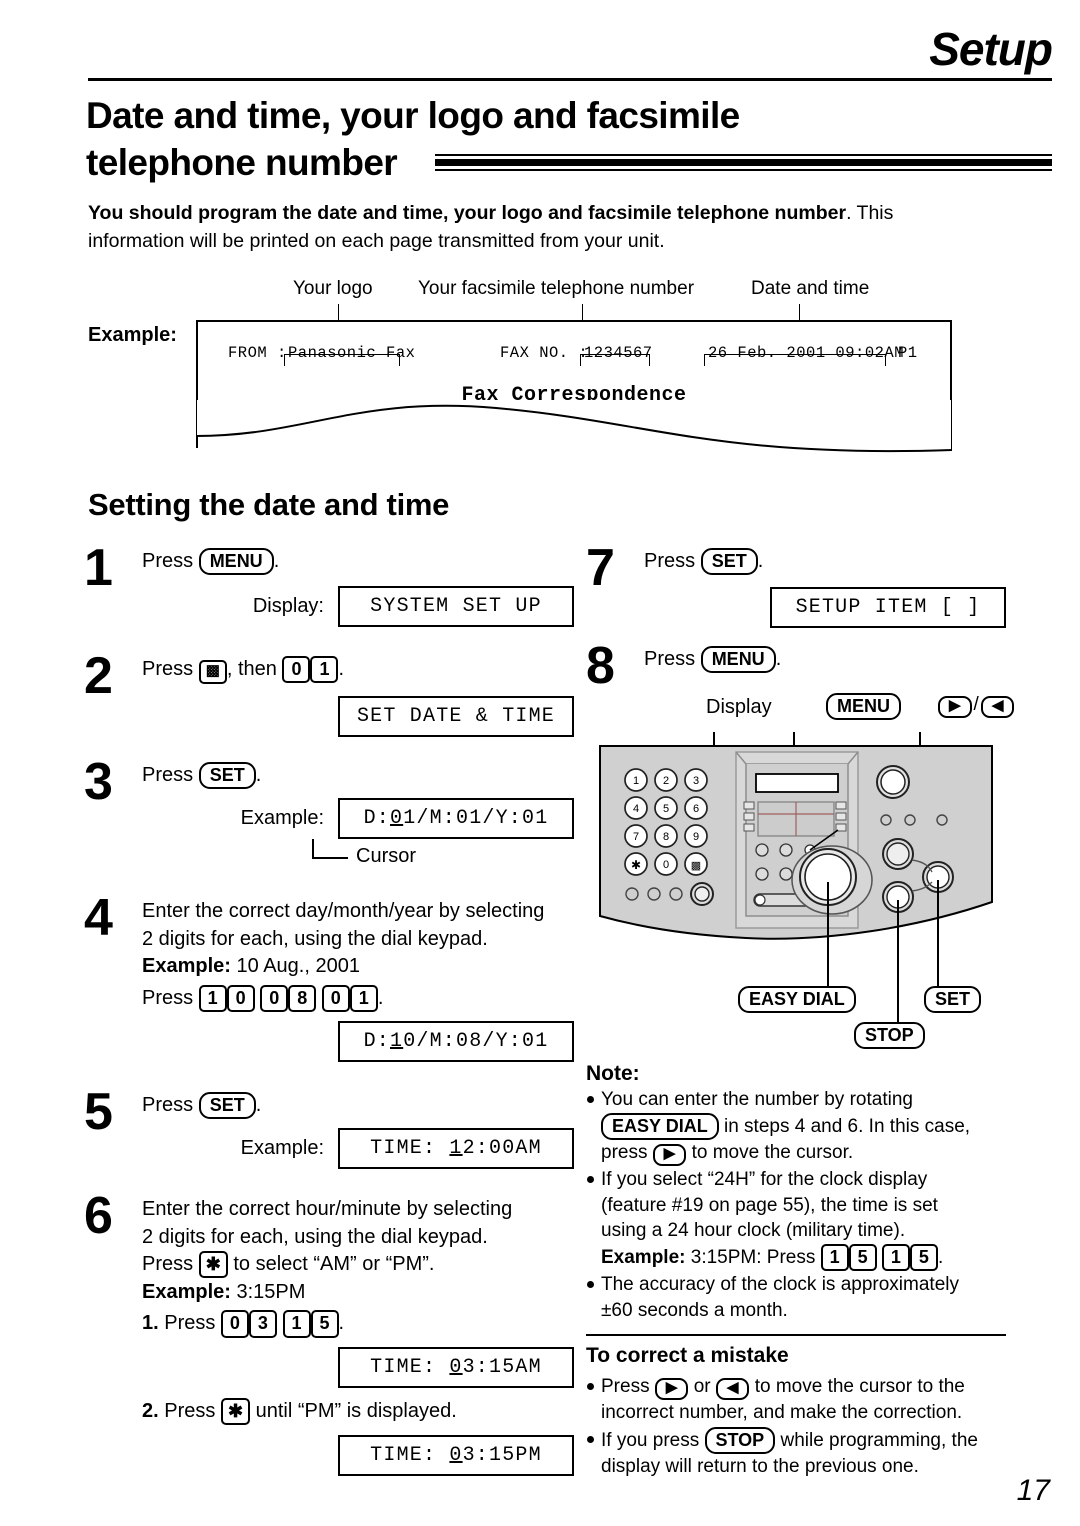  I want to click on fax-number-label: FAX NO. :, so click(544, 353).